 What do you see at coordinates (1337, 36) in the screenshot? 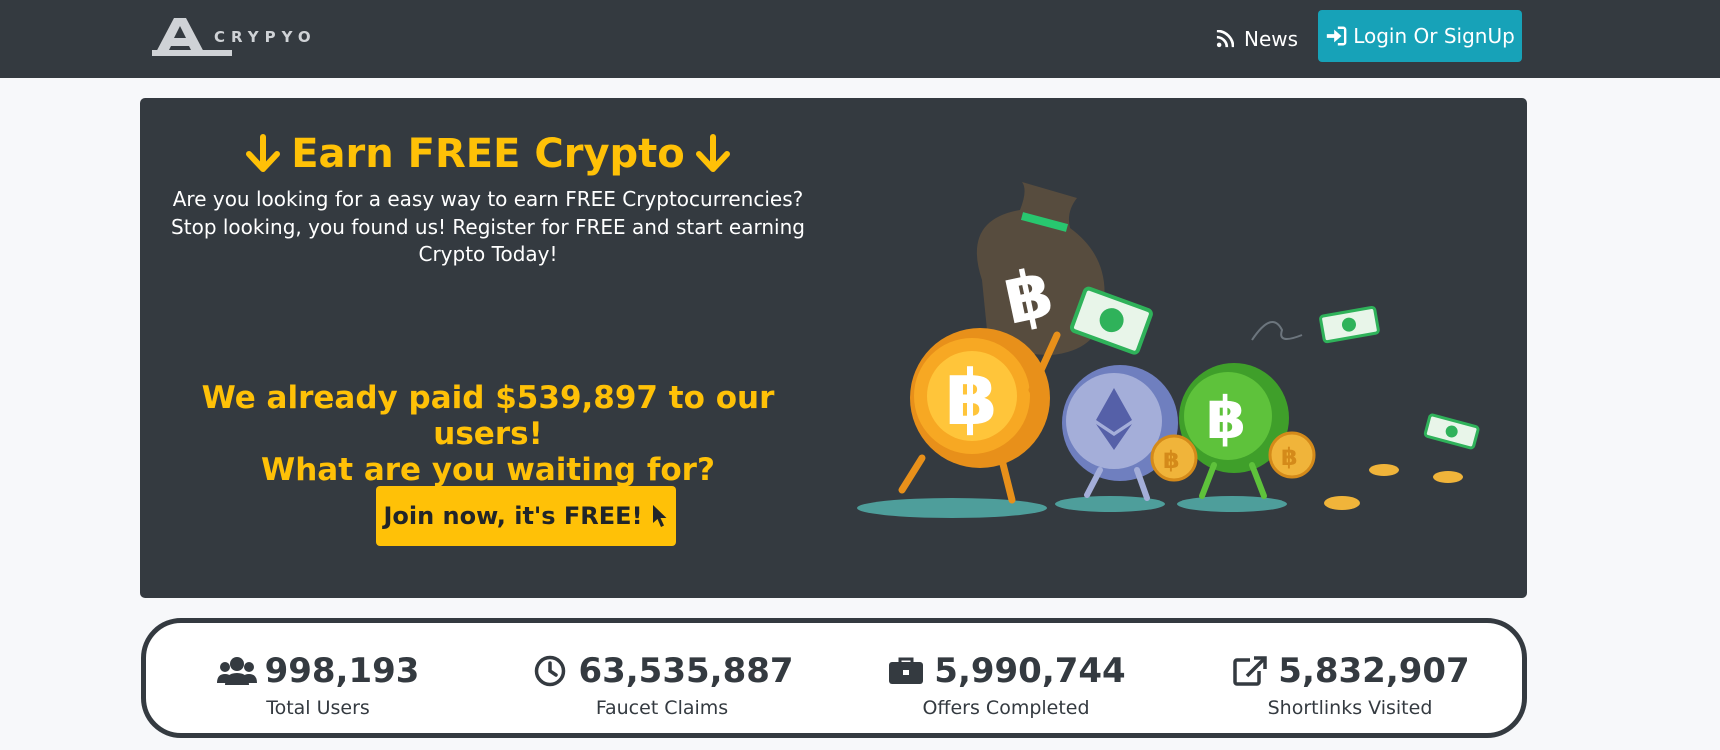
I see `sign-in-icon` at bounding box center [1337, 36].